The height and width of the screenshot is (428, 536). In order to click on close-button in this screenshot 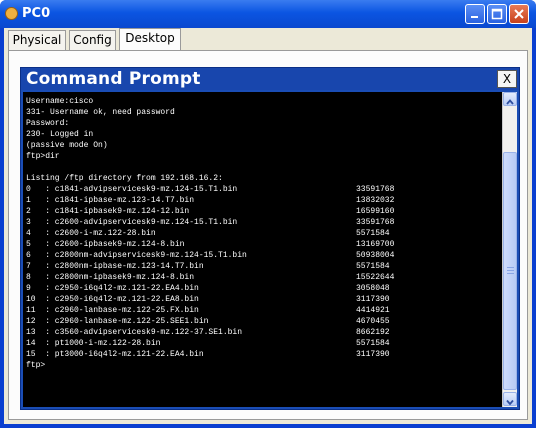, I will do `click(519, 14)`.